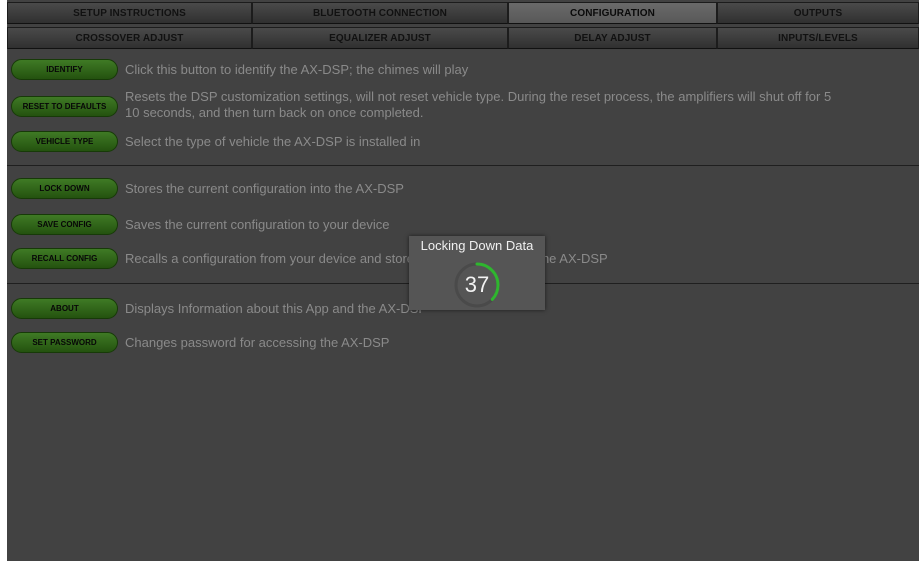  What do you see at coordinates (64, 106) in the screenshot?
I see `reset-to-defaults-button: RESET TO DEFAULTS` at bounding box center [64, 106].